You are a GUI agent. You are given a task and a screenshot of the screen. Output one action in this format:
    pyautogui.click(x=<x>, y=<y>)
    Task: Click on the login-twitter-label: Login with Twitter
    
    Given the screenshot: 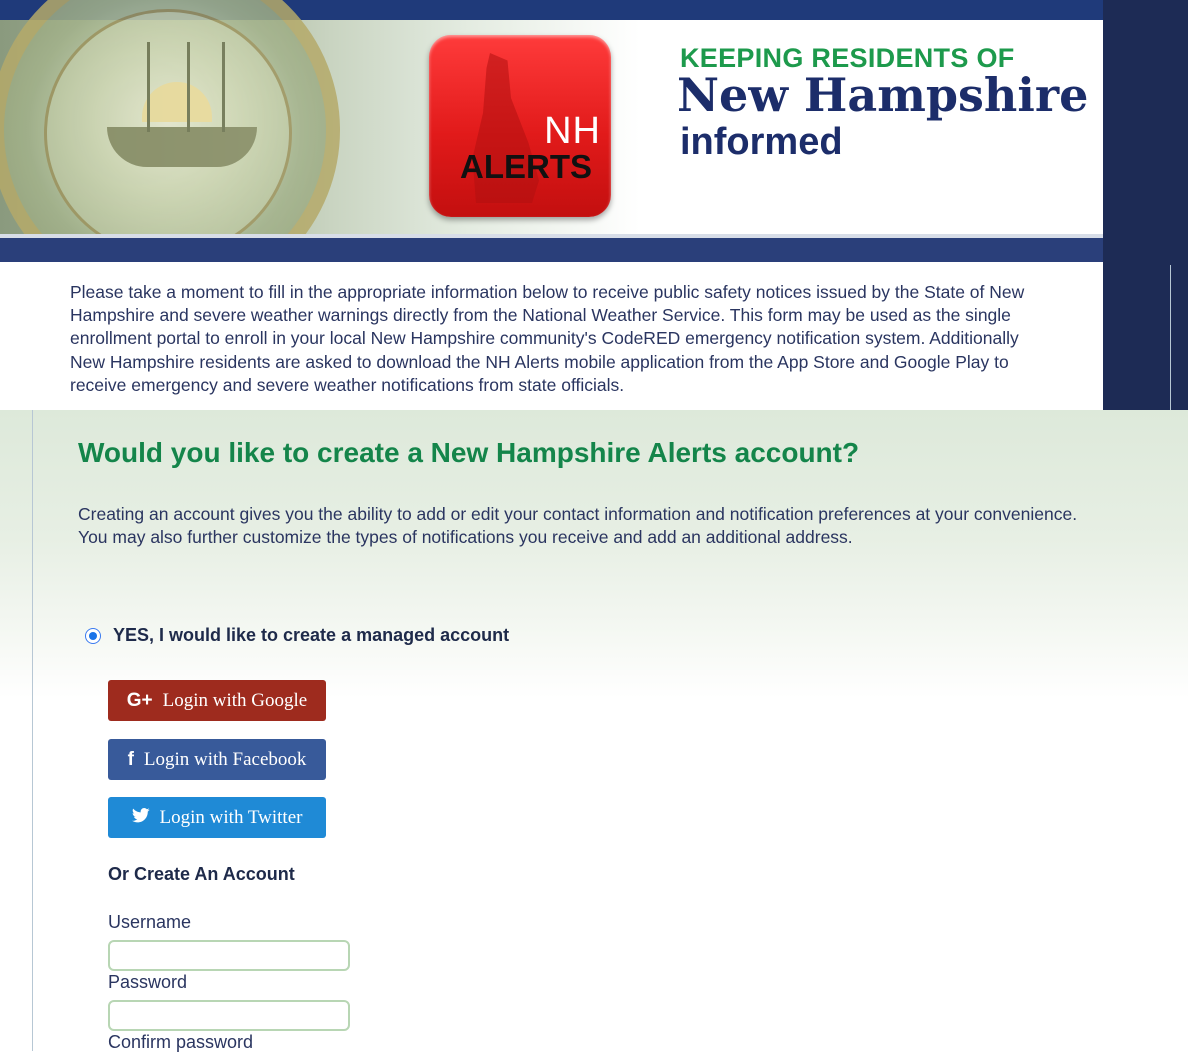 What is the action you would take?
    pyautogui.click(x=231, y=817)
    